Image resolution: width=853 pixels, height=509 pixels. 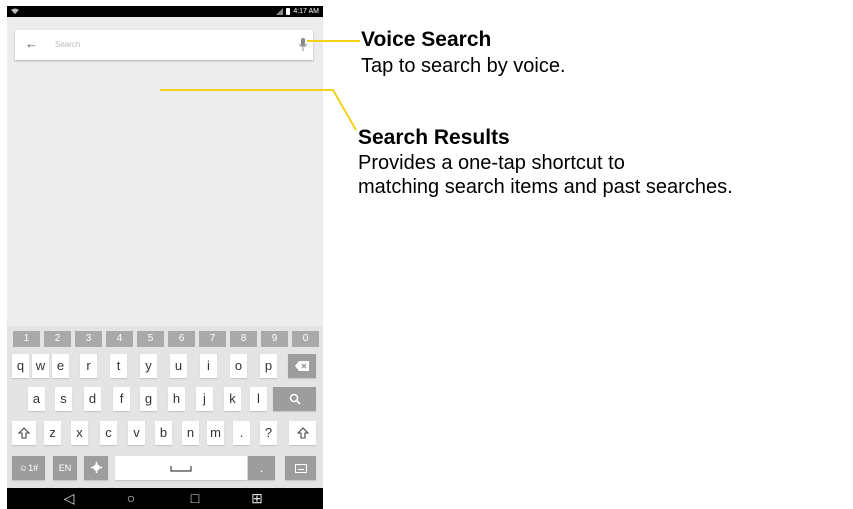 What do you see at coordinates (426, 39) in the screenshot?
I see `voice-search-title: Voice Search` at bounding box center [426, 39].